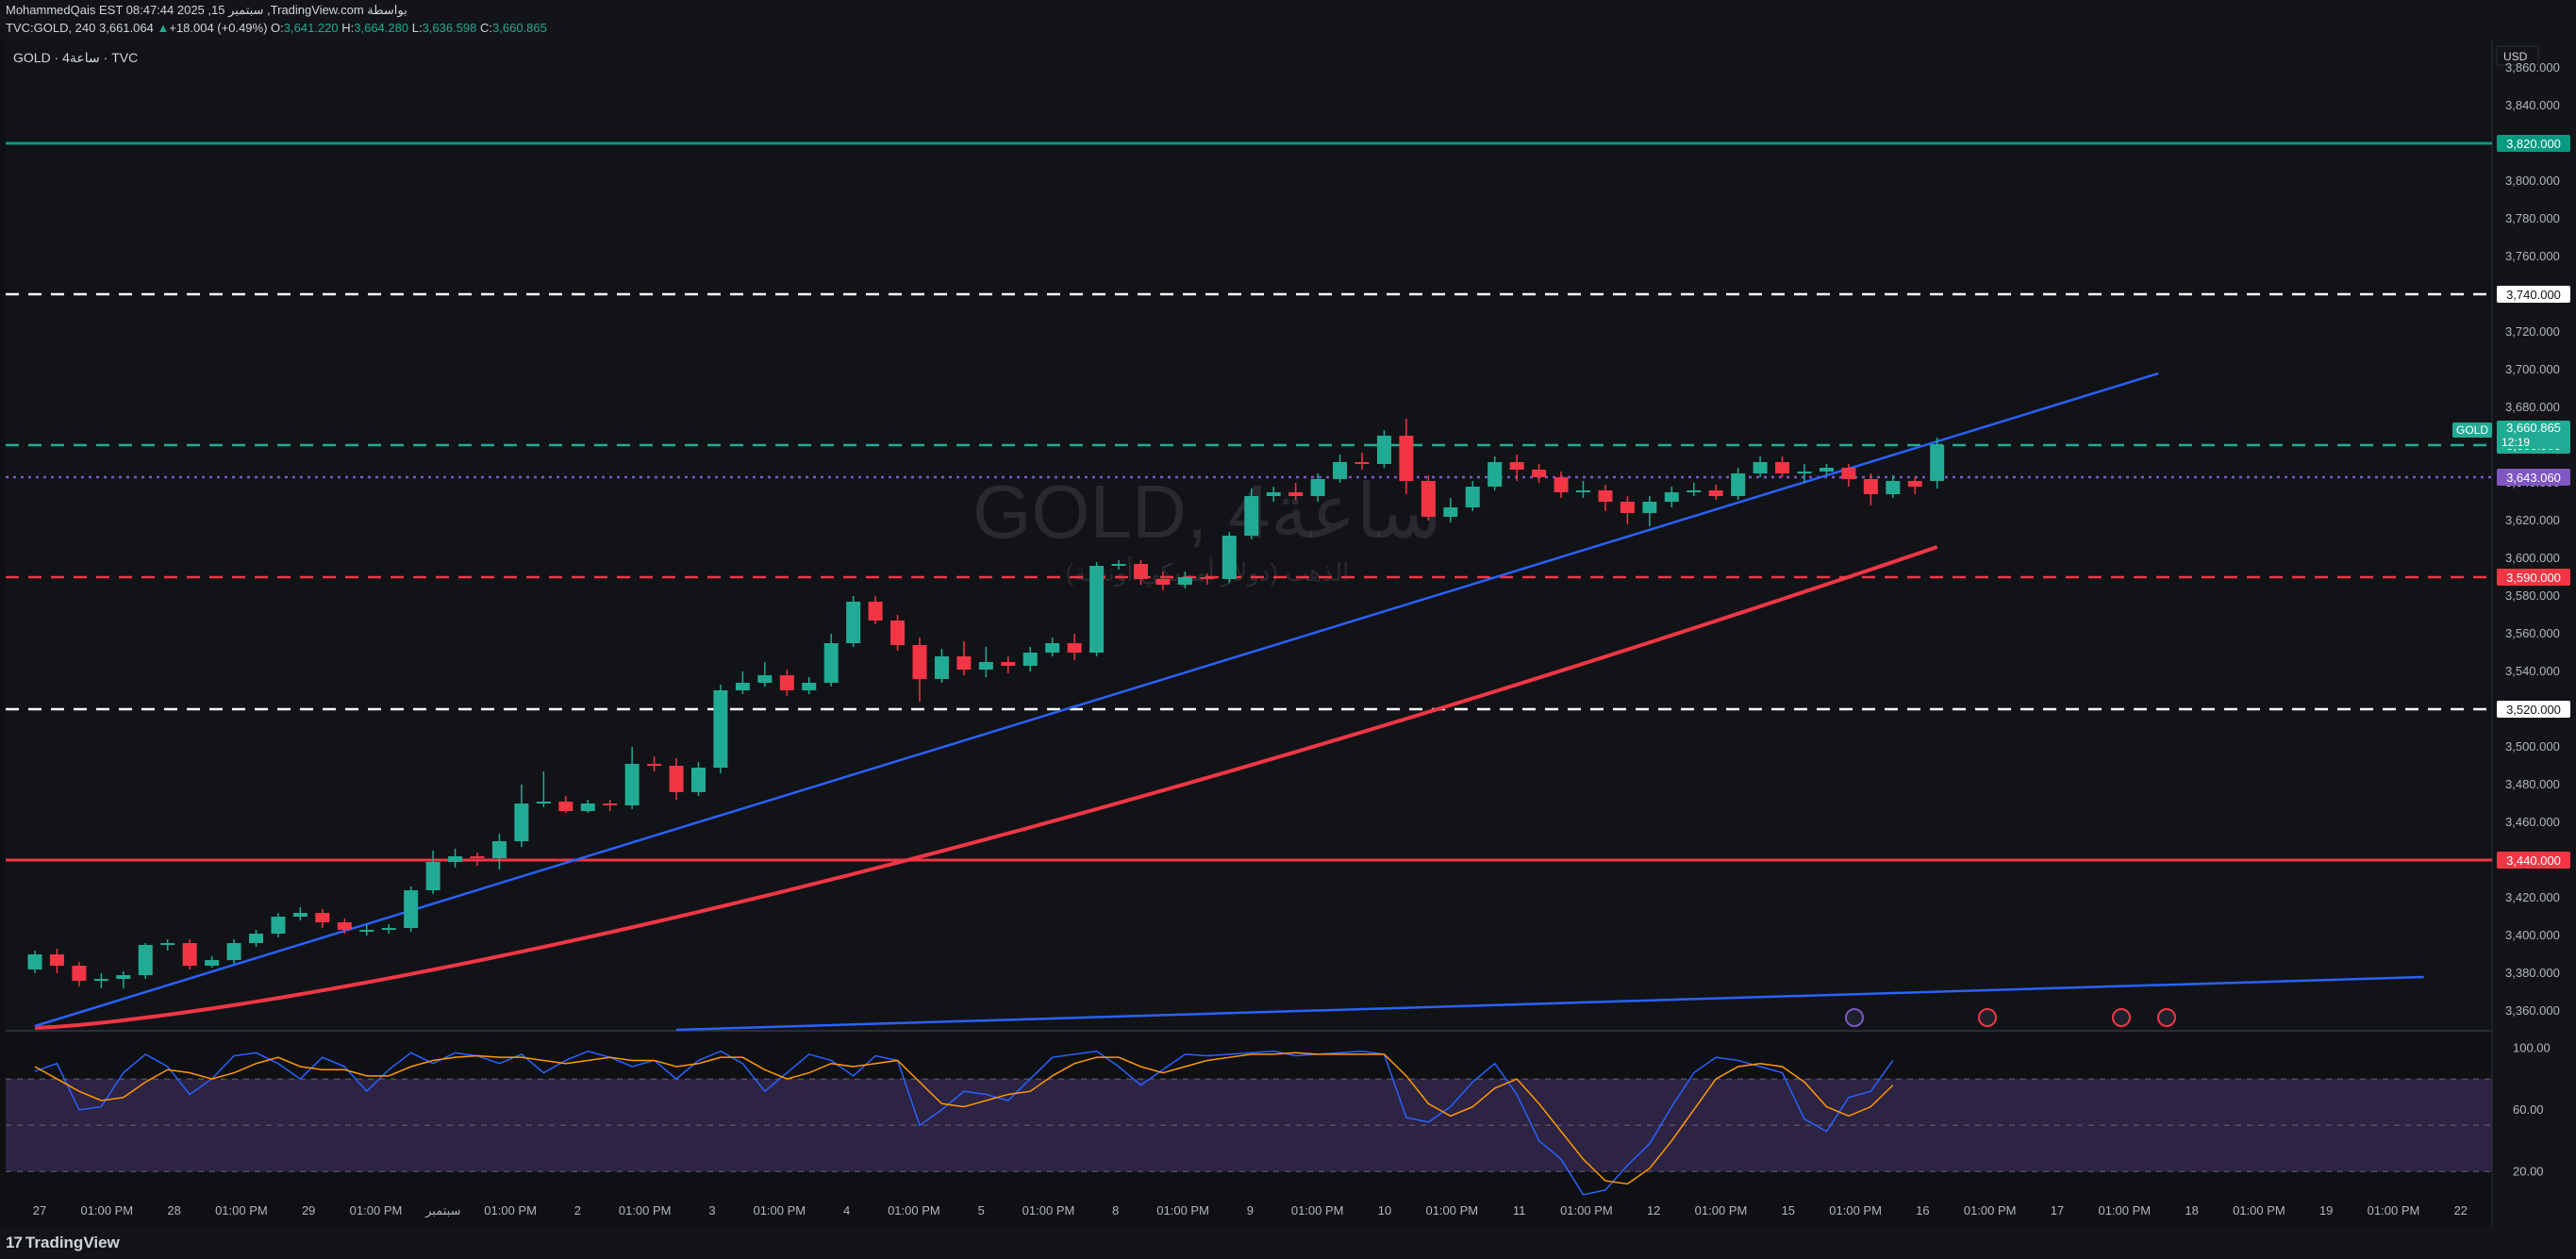  What do you see at coordinates (1653, 1210) in the screenshot?
I see `x-tick-label: 12` at bounding box center [1653, 1210].